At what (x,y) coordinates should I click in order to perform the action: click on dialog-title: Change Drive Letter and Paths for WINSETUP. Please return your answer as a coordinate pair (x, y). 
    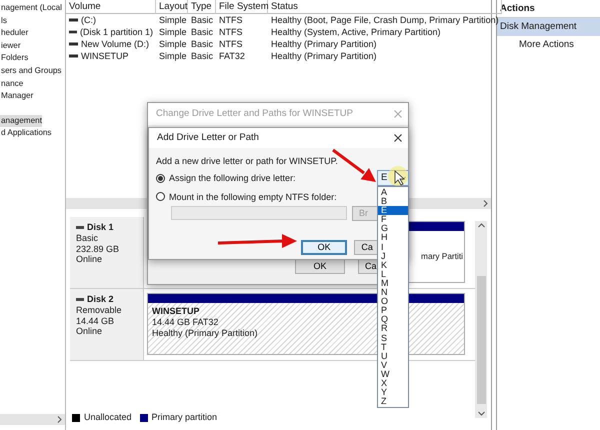
    Looking at the image, I should click on (254, 114).